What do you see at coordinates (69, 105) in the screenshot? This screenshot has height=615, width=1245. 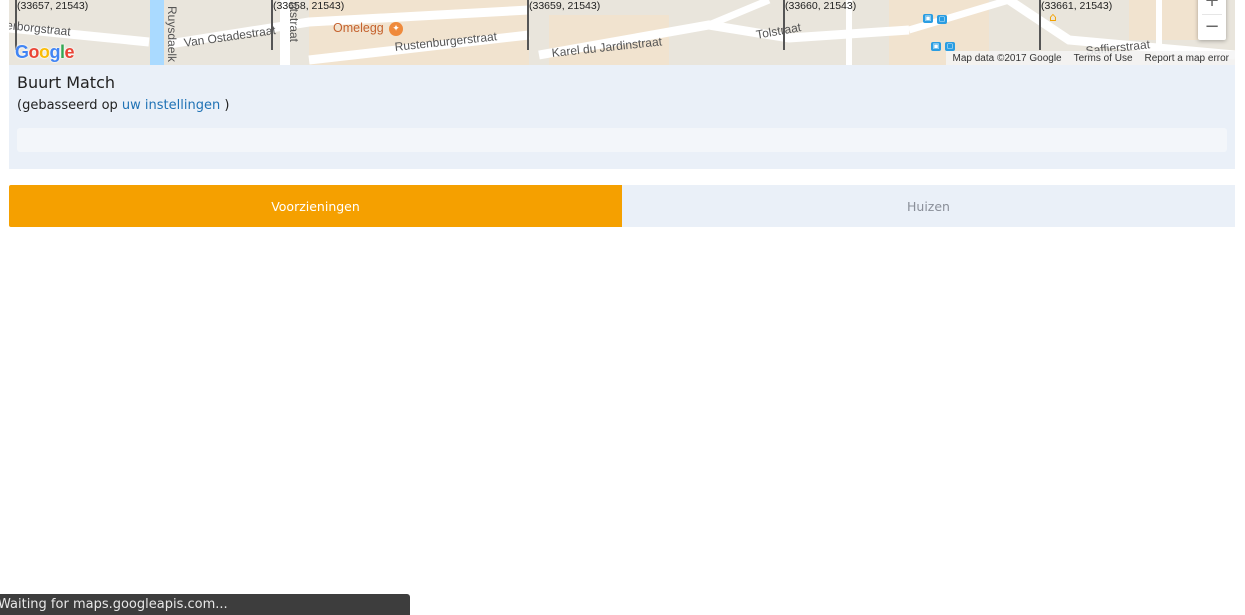 I see `subtitle-prefix: (gebasseerd op` at bounding box center [69, 105].